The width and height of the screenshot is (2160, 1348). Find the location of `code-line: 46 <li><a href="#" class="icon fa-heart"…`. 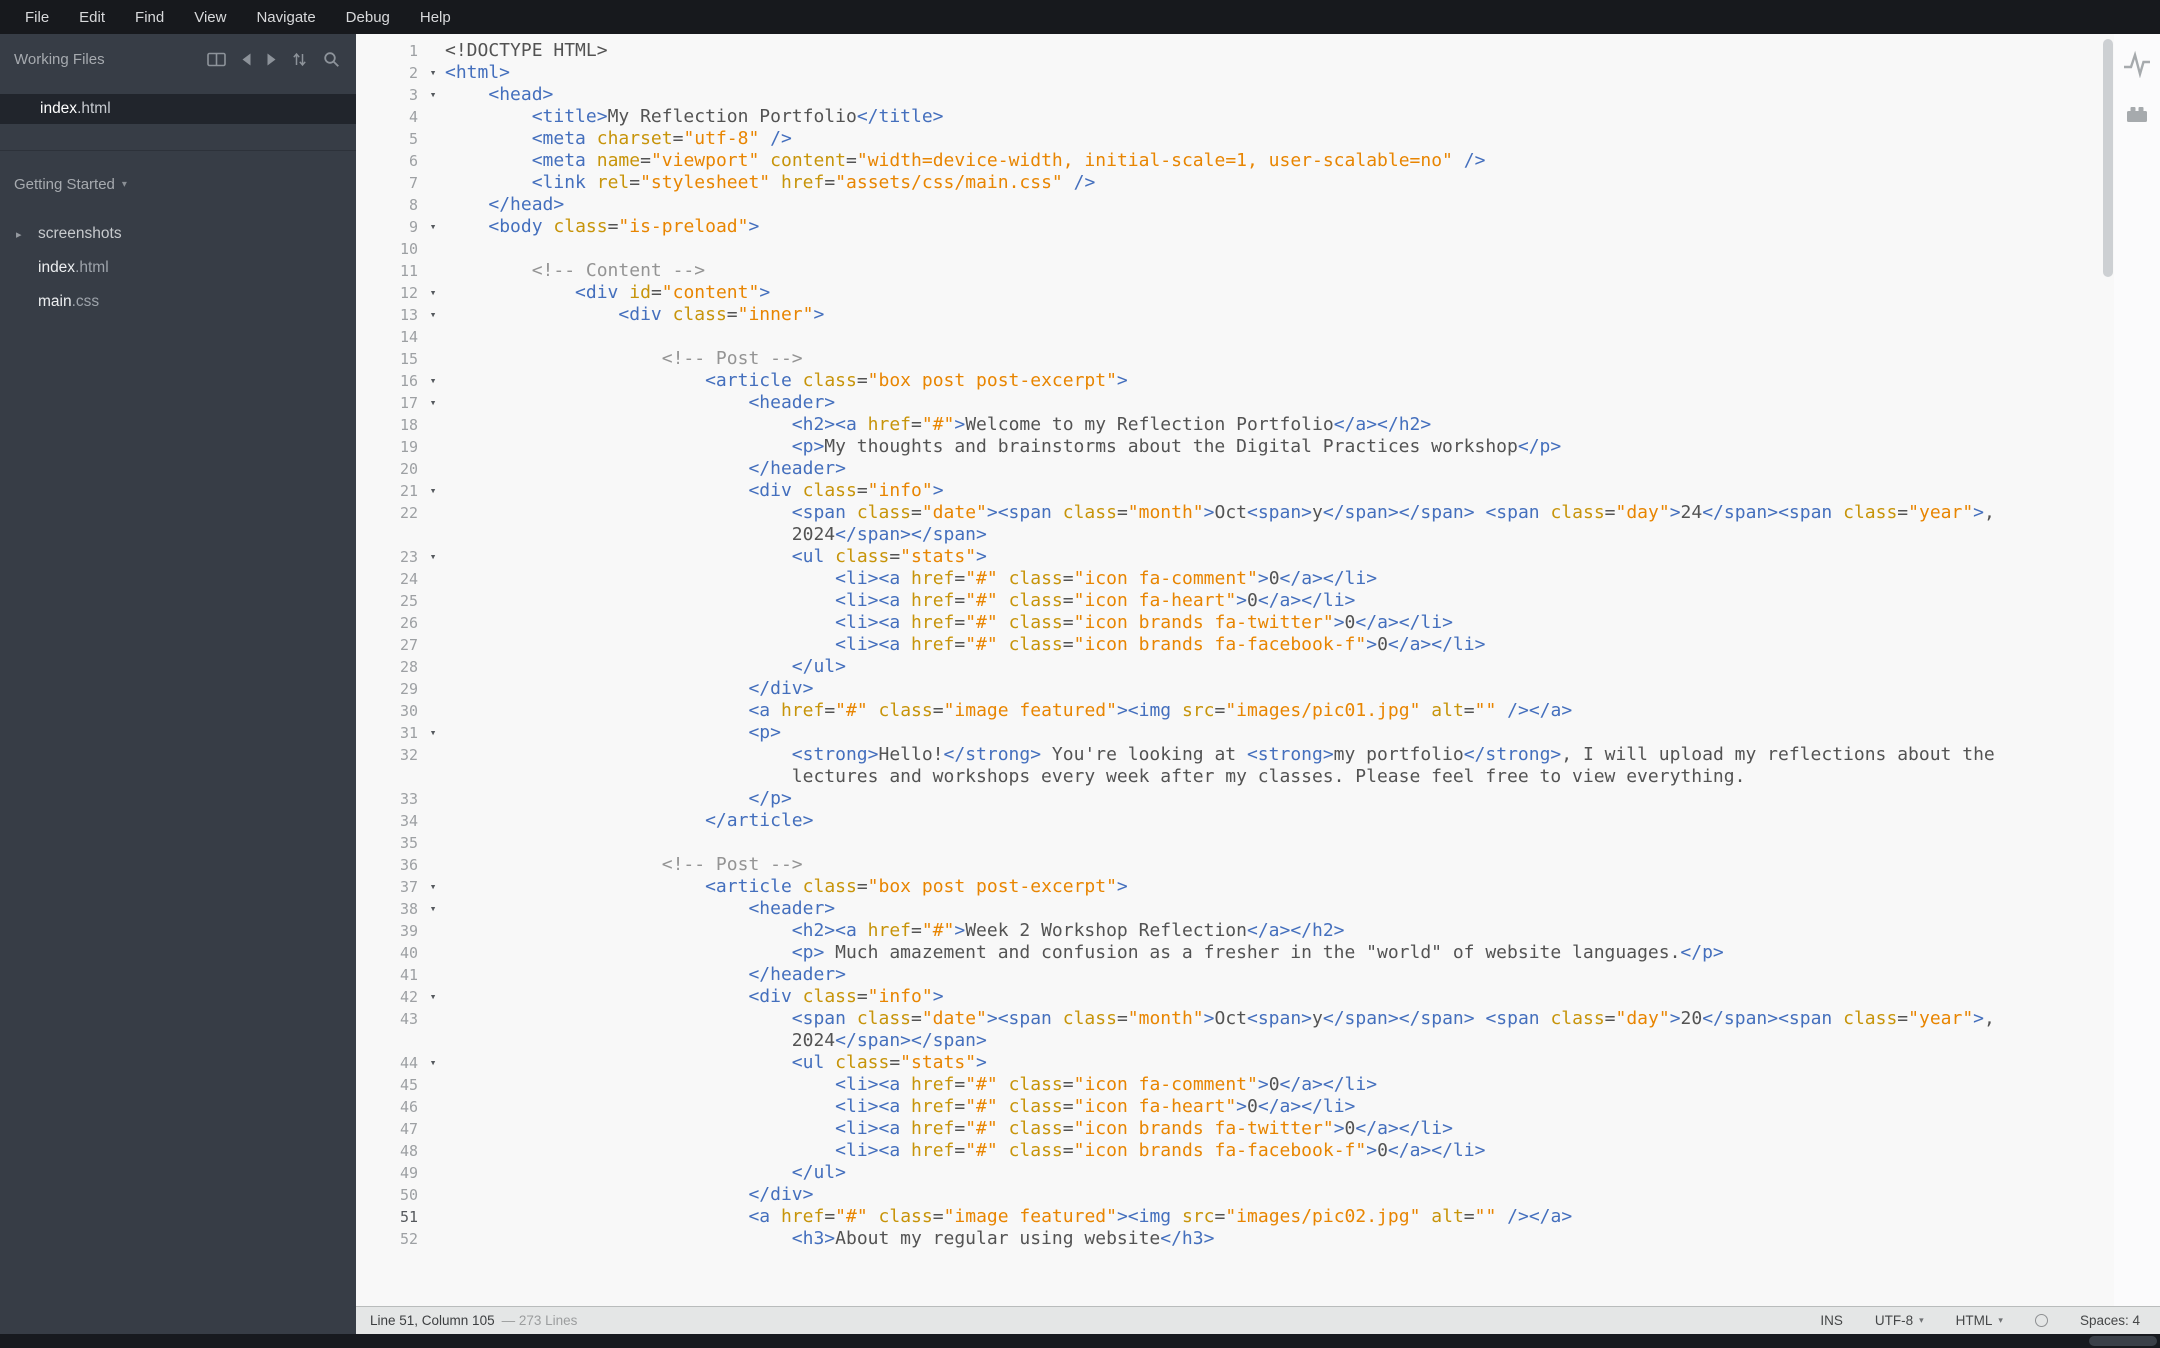

code-line: 46 <li><a href="#" class="icon fa-heart"… is located at coordinates (1235, 1107).